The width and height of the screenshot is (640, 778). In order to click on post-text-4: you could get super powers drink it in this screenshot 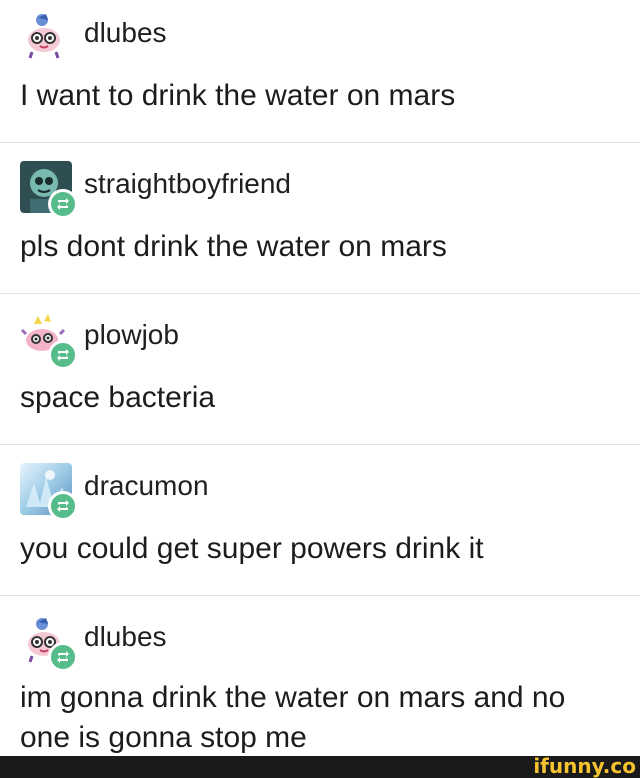, I will do `click(252, 548)`.